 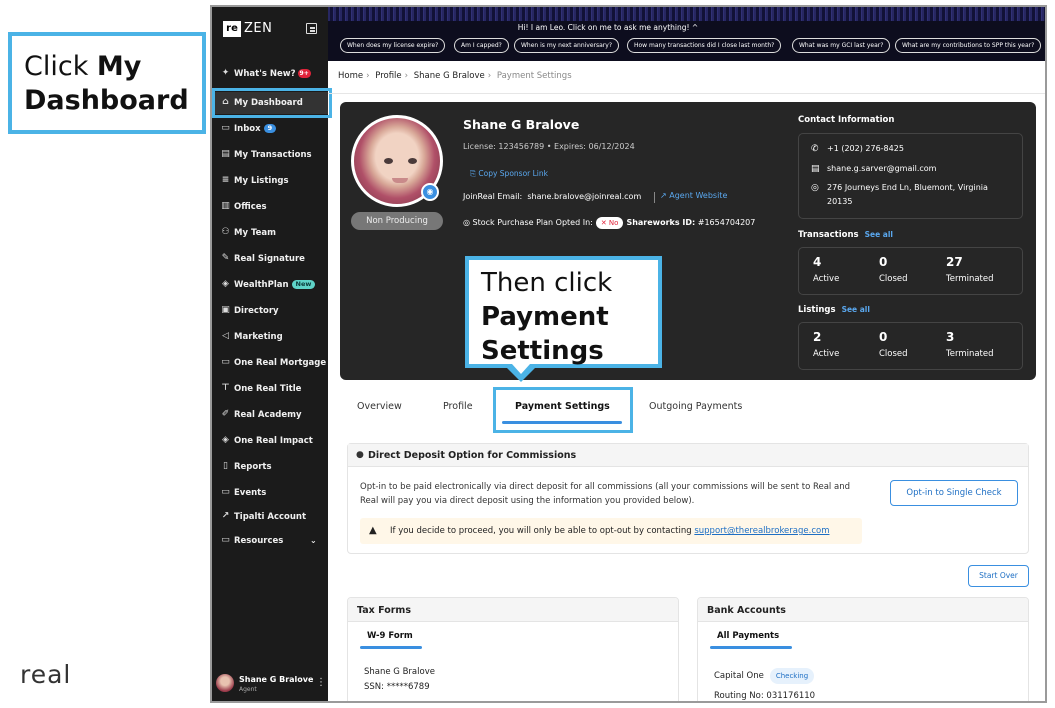 I want to click on sparkle-icon: ✦, so click(x=225, y=73).